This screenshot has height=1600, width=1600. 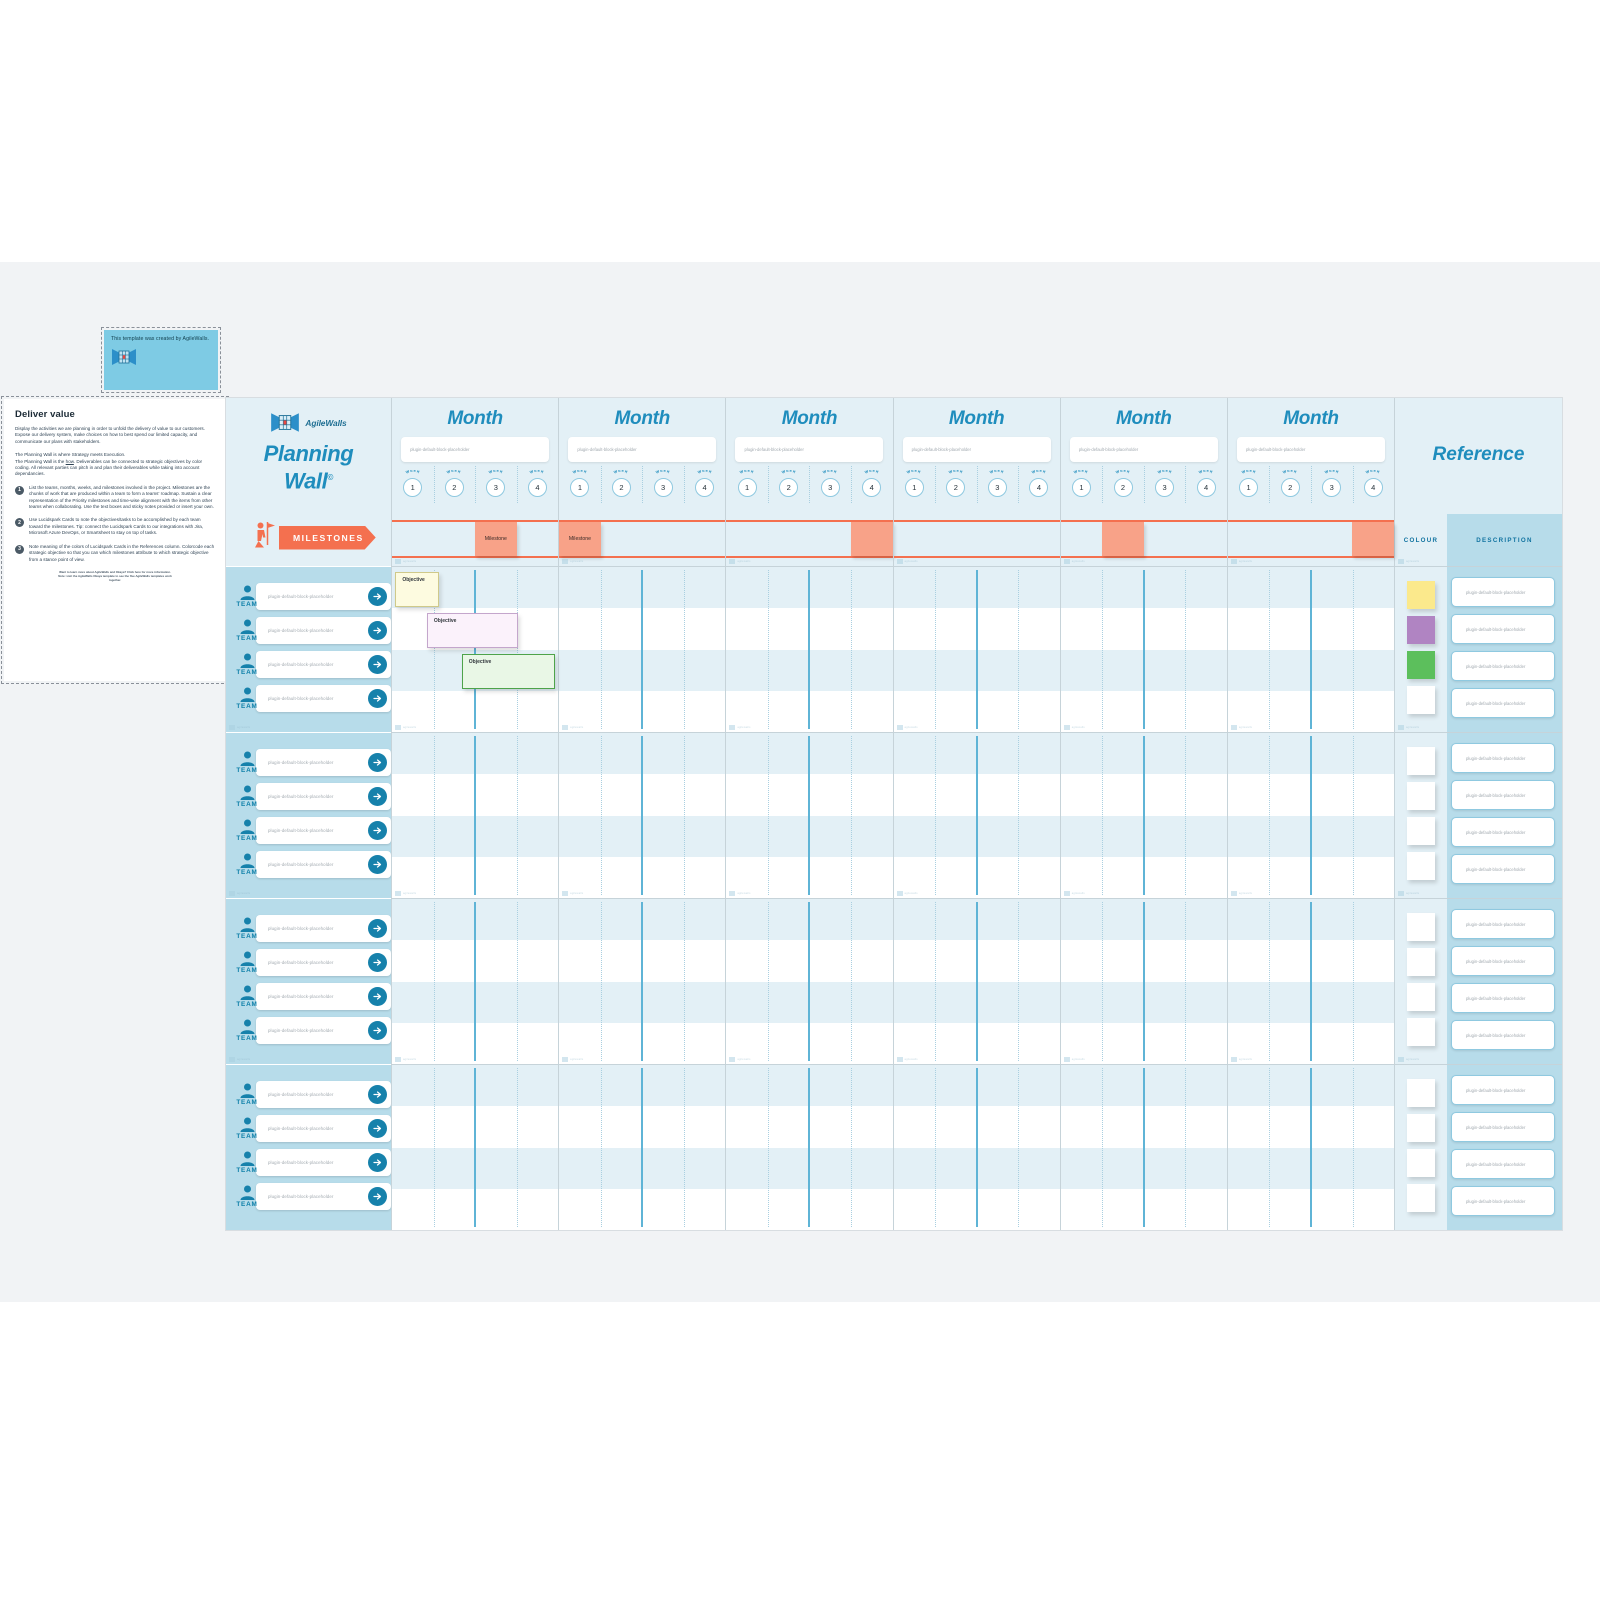 I want to click on milestone-chip: Milestone, so click(x=580, y=539).